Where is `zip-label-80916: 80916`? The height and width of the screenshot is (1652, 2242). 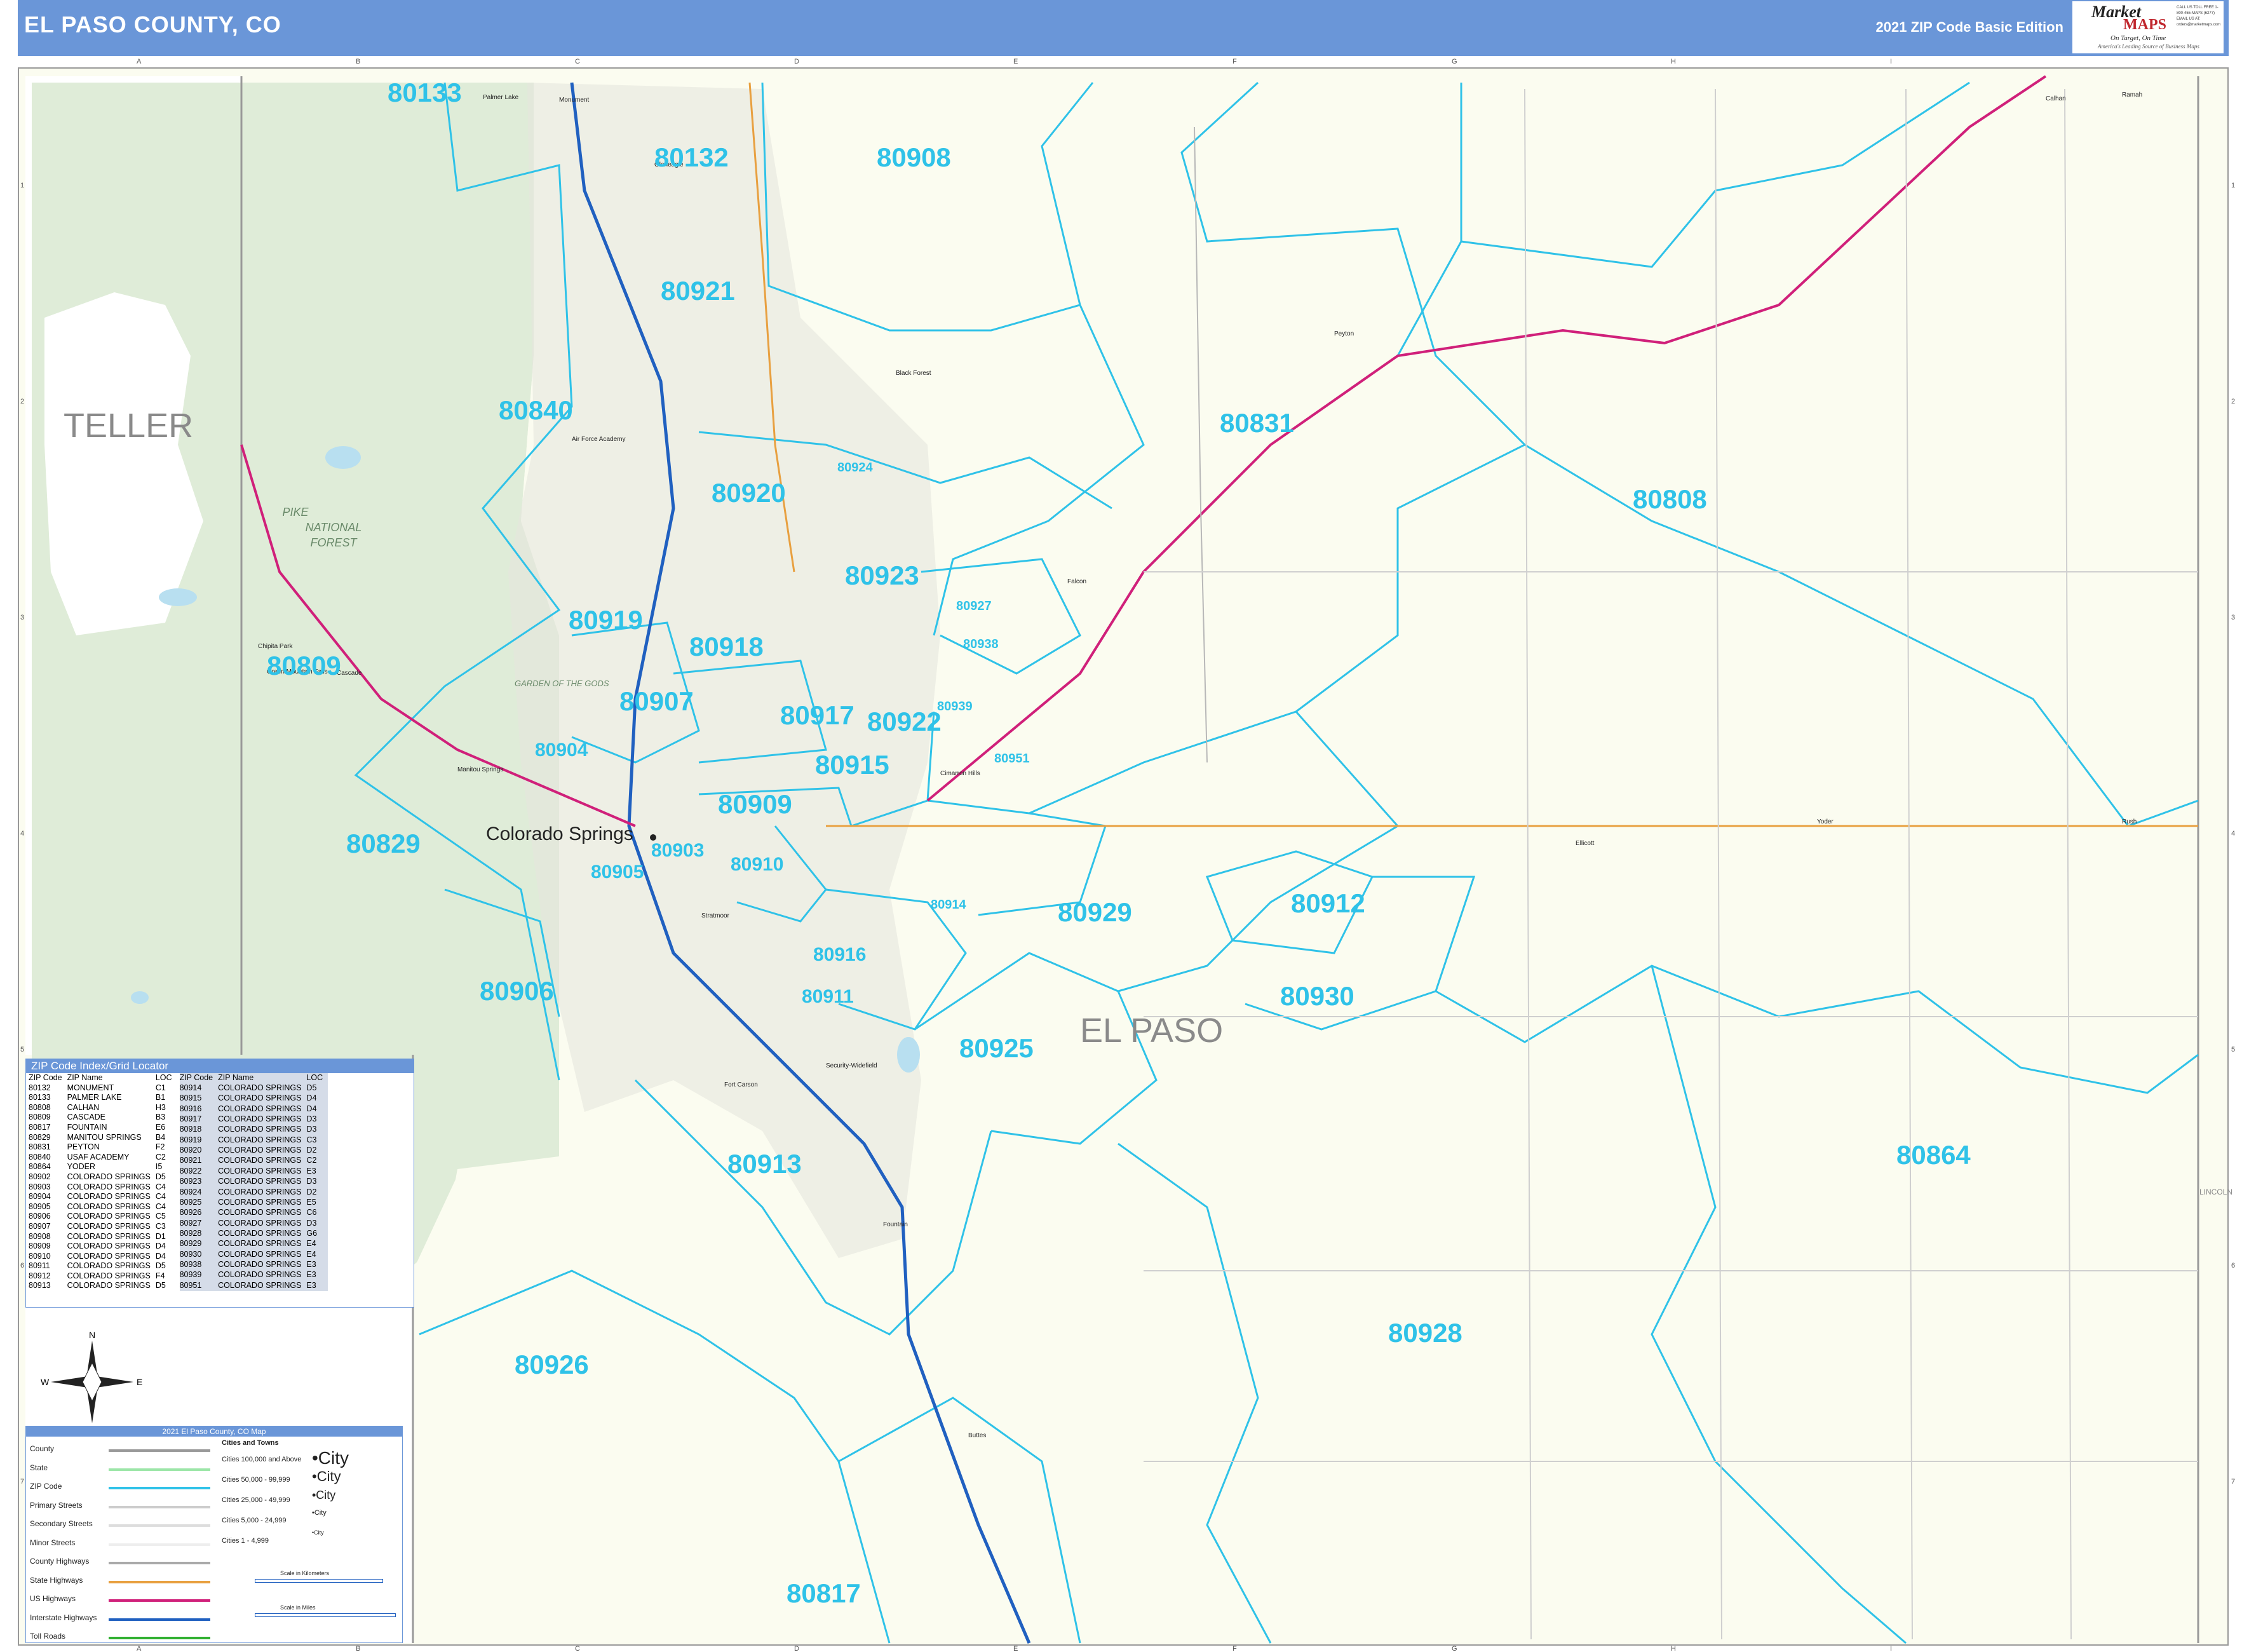 zip-label-80916: 80916 is located at coordinates (839, 954).